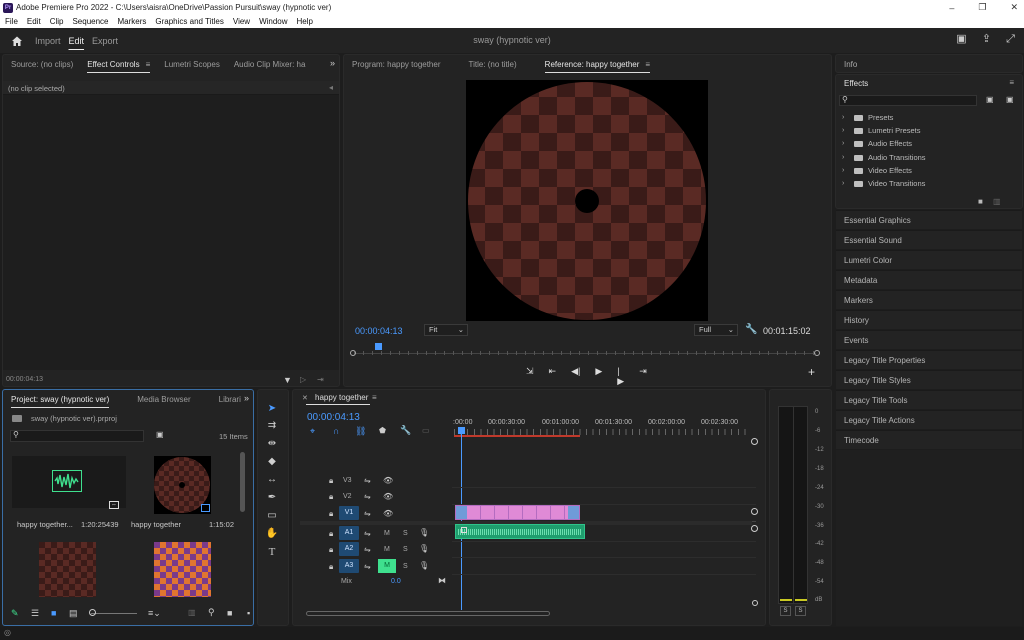 The image size is (1024, 640). What do you see at coordinates (990, 99) in the screenshot?
I see `new-preset-bin-icon: ▣` at bounding box center [990, 99].